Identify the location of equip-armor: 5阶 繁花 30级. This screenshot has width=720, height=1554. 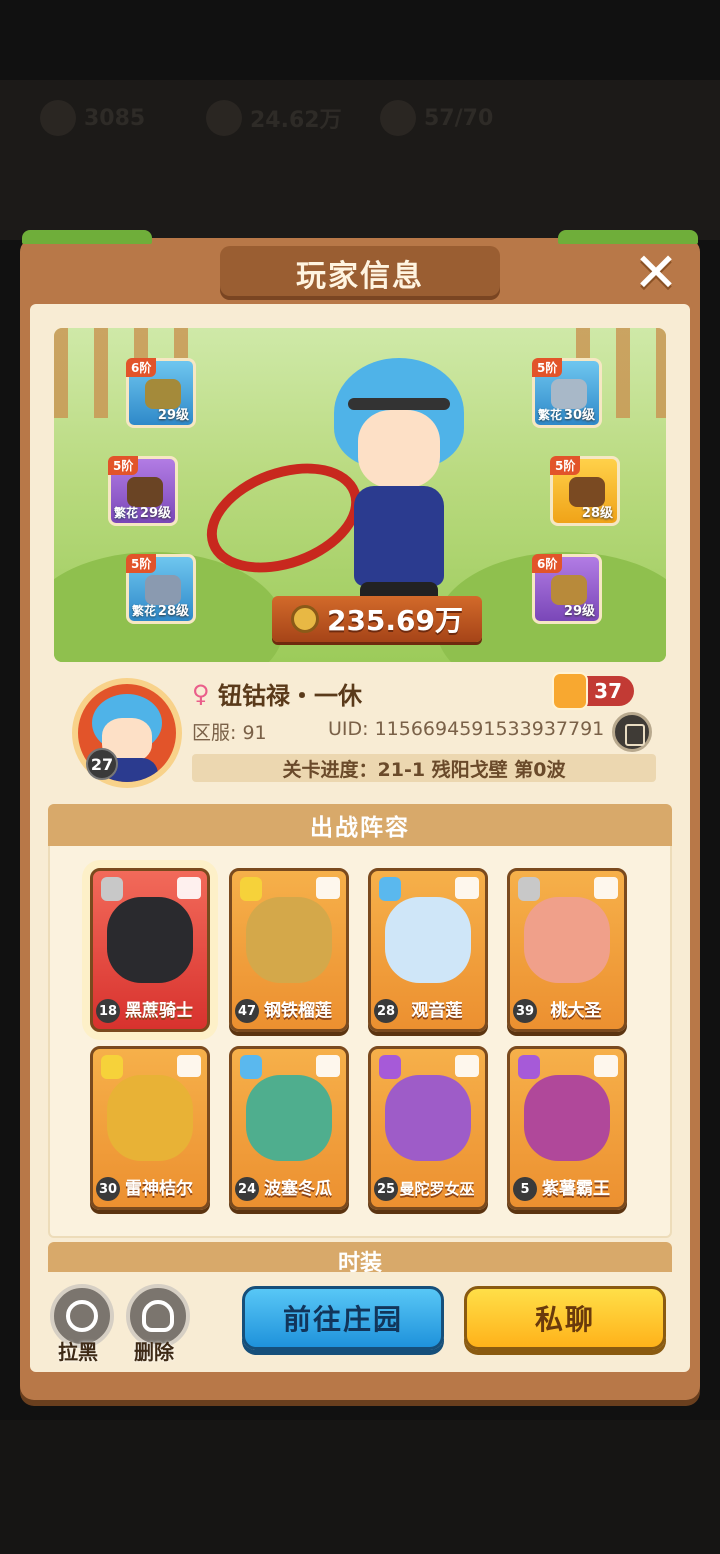
(567, 393).